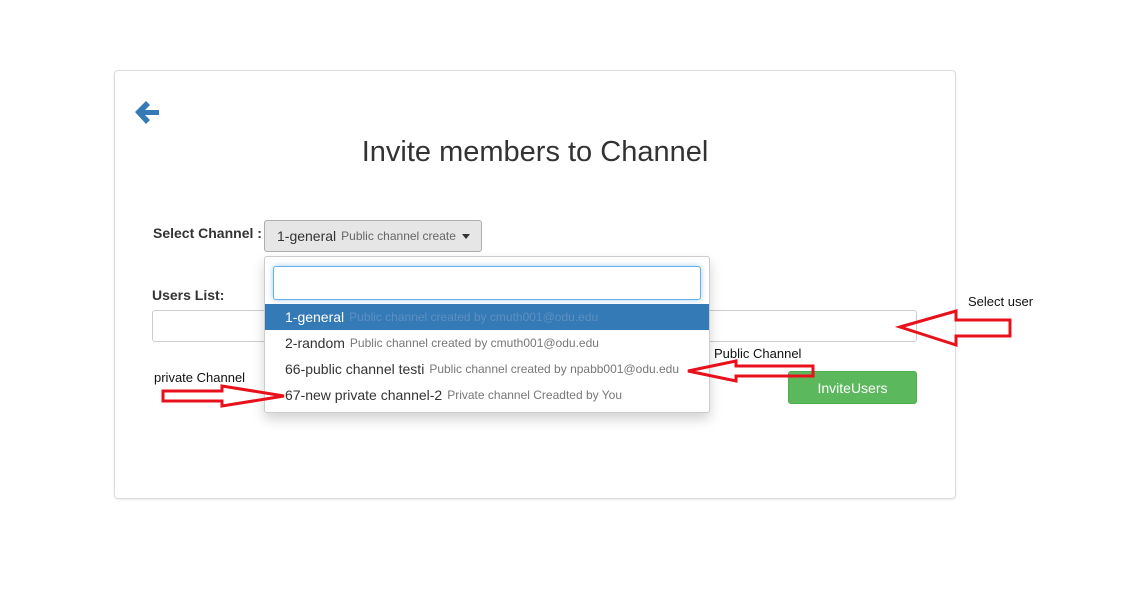  Describe the element at coordinates (223, 396) in the screenshot. I see `annotation-arrow-private-channel` at that location.